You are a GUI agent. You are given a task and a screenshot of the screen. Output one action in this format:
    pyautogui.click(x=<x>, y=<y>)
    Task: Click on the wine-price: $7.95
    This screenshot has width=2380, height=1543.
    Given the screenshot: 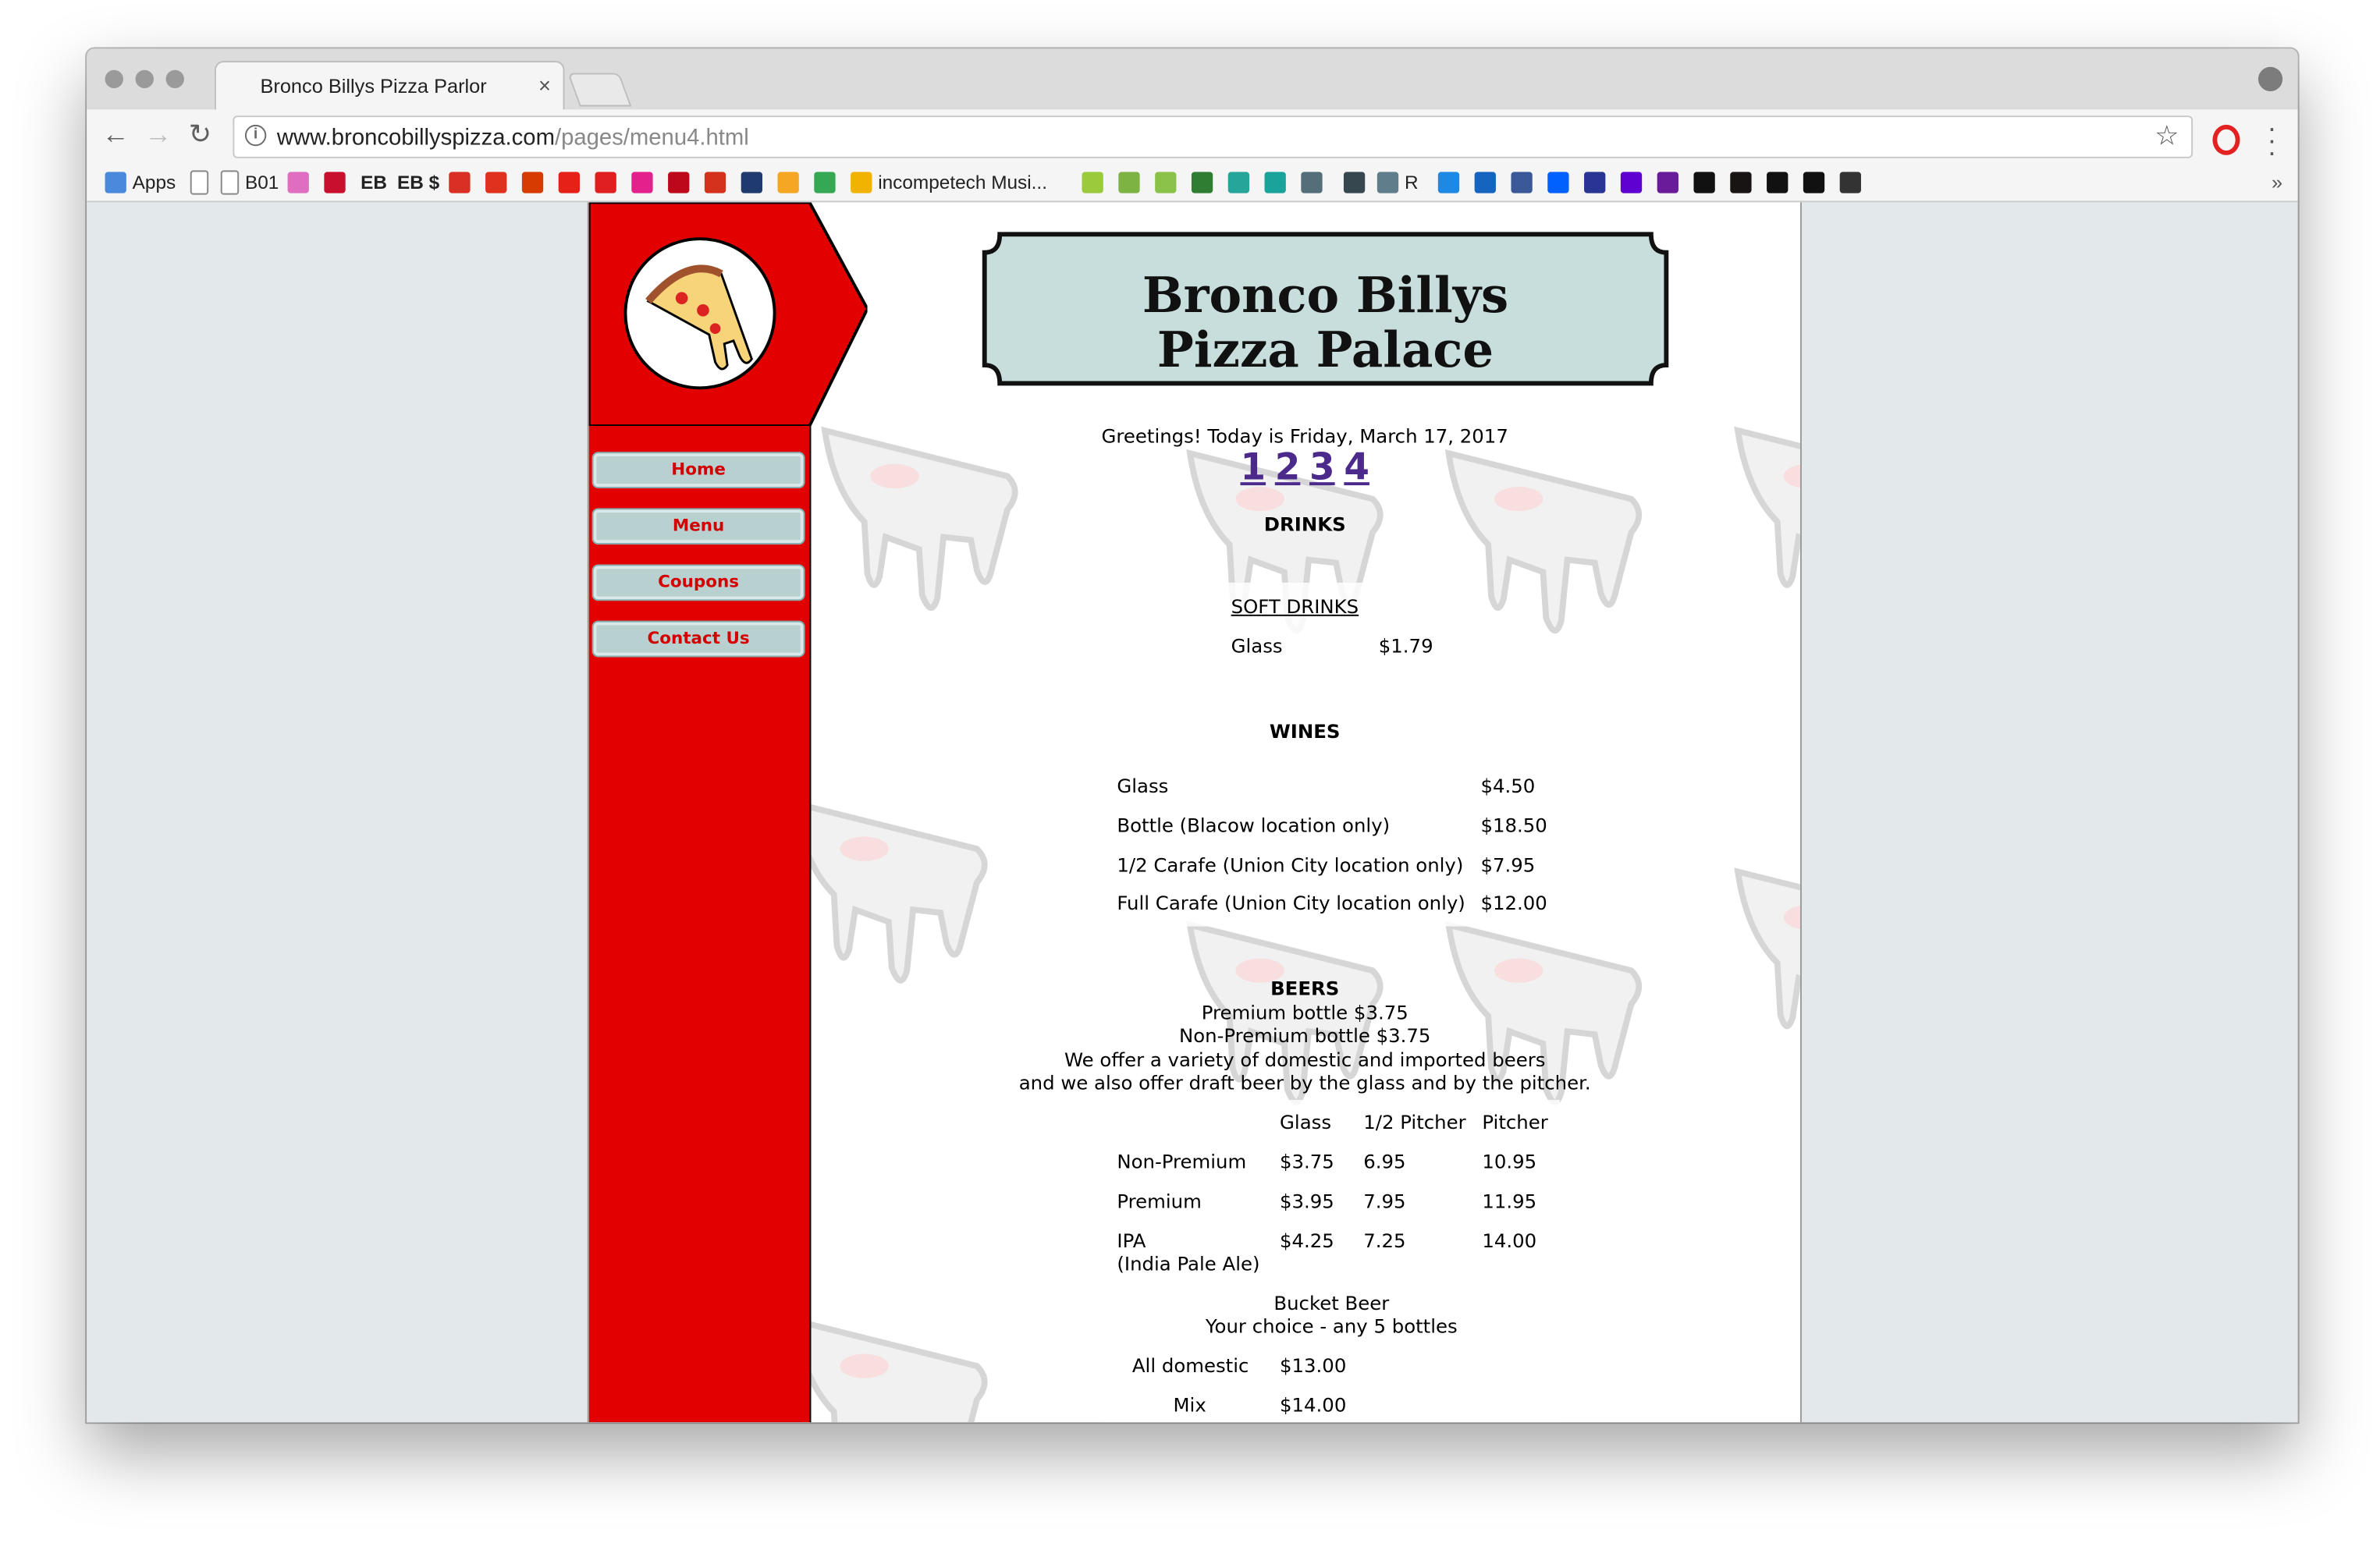 What is the action you would take?
    pyautogui.click(x=1508, y=865)
    